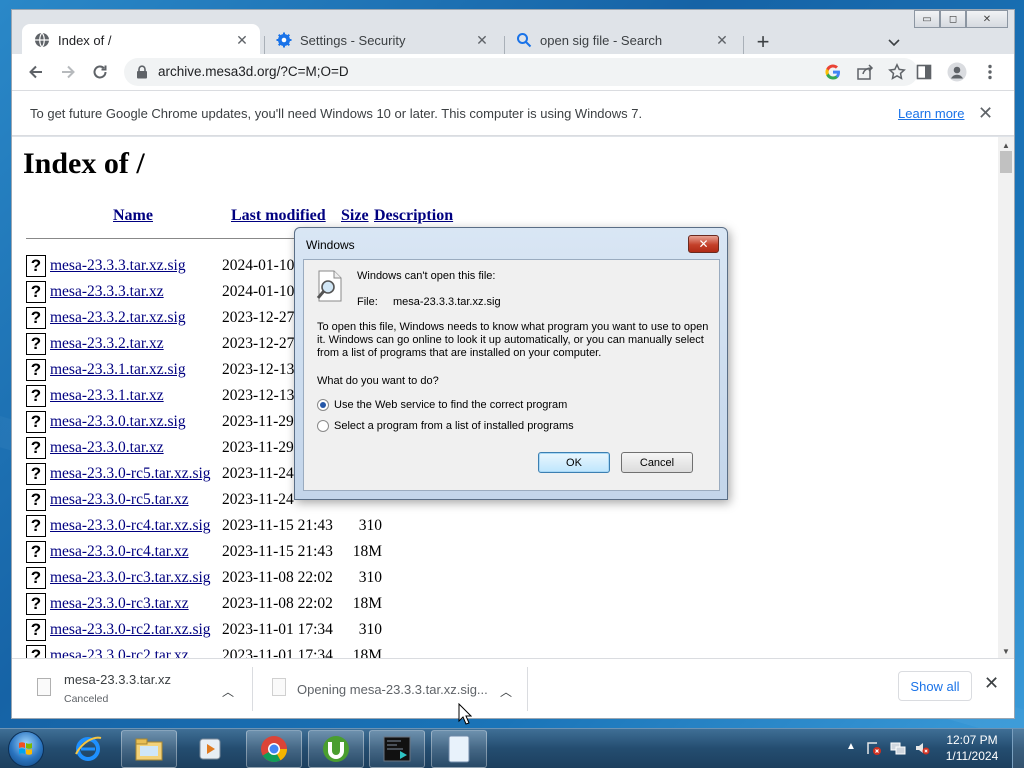  Describe the element at coordinates (100, 72) in the screenshot. I see `reload-button` at that location.